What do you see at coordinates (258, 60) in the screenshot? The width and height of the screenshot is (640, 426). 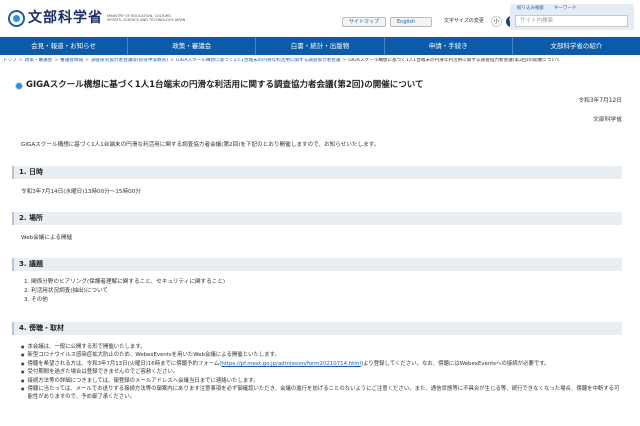 I see `breadcrumb-giga: GIGAスクール構想に基づく1人1台端末の円滑な利活用に関する調査協力者会議` at bounding box center [258, 60].